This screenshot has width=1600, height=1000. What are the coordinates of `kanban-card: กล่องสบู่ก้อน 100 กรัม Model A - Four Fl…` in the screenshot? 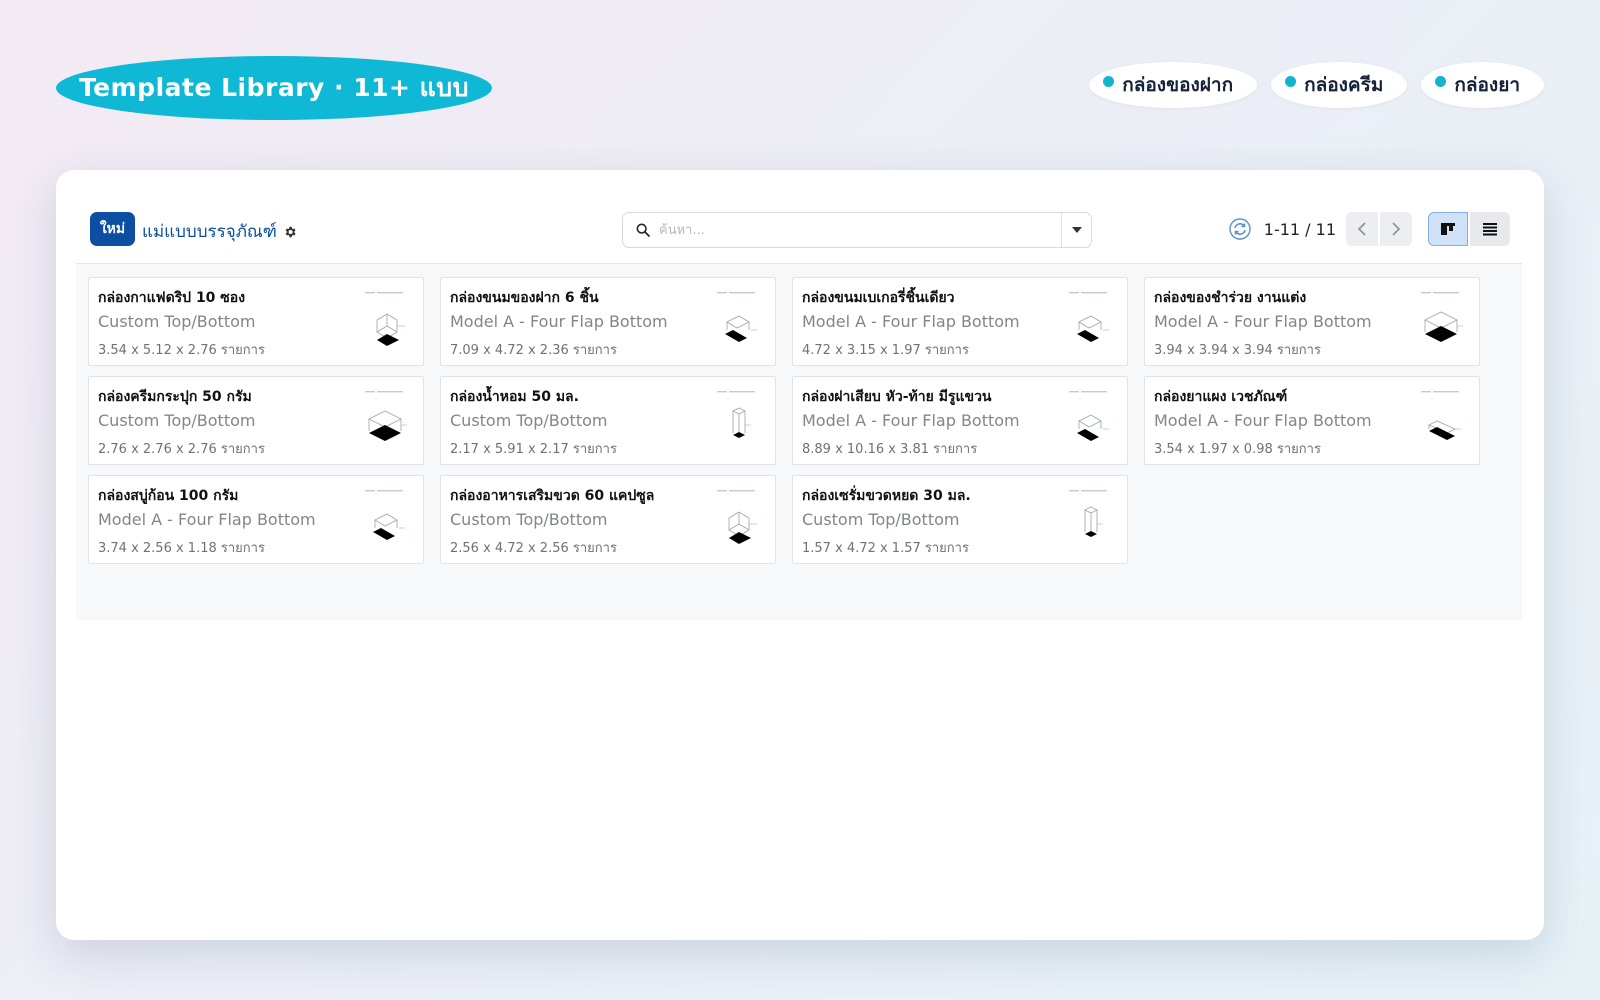 It's located at (256, 519).